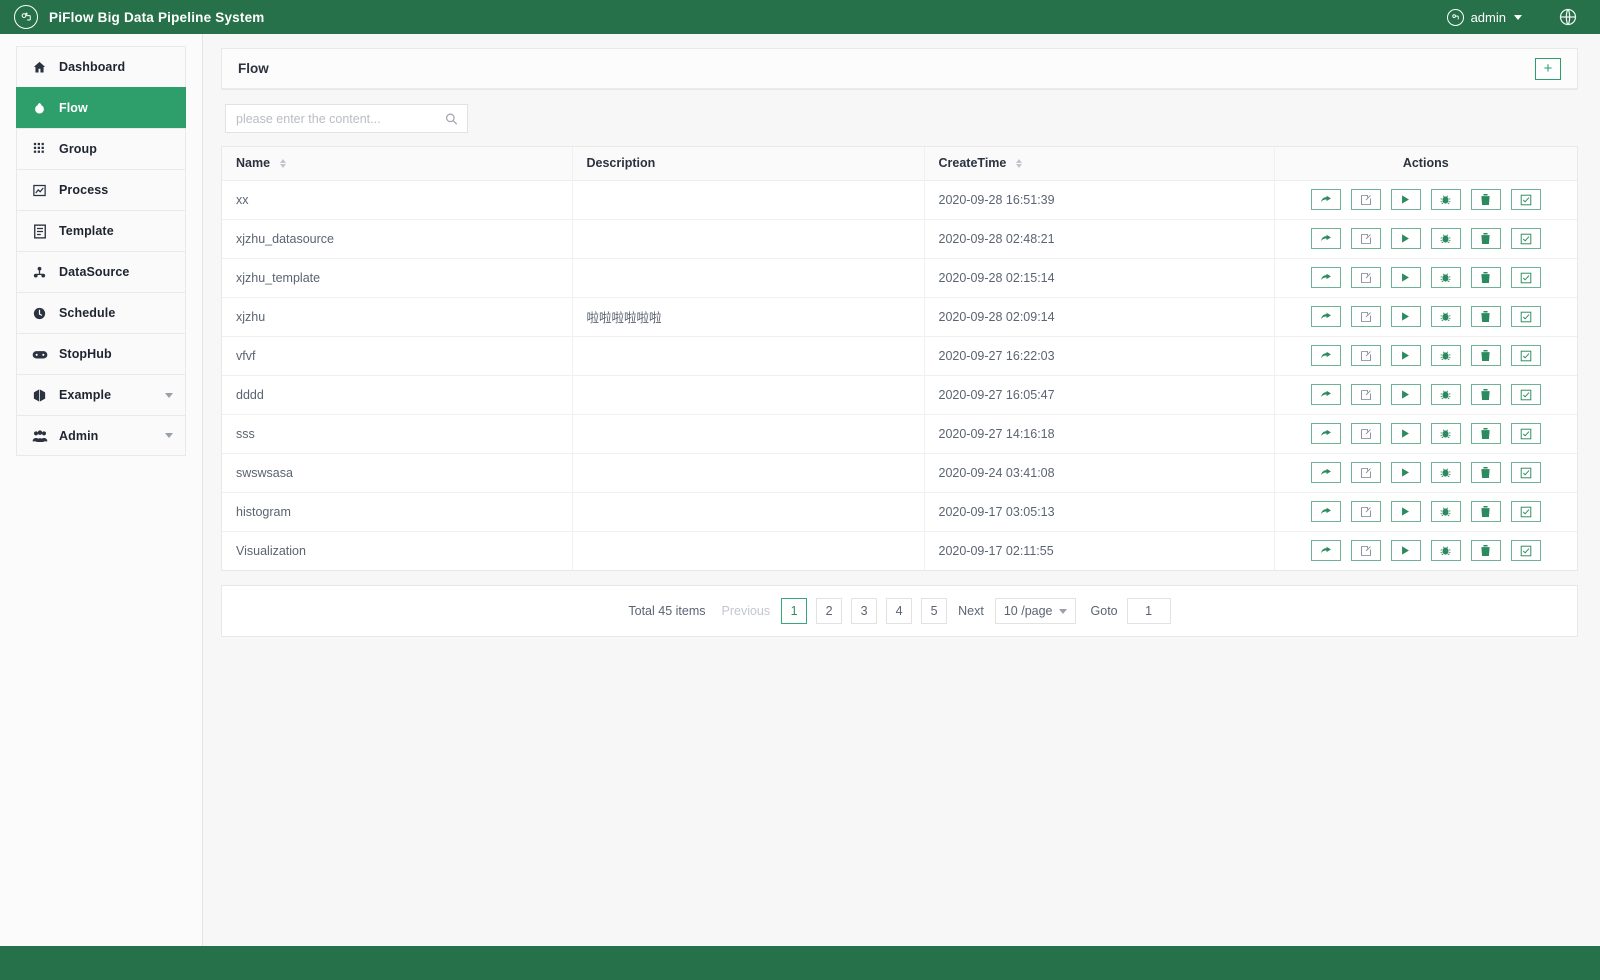  Describe the element at coordinates (101, 435) in the screenshot. I see `sidebar-item-admin: Admin` at that location.